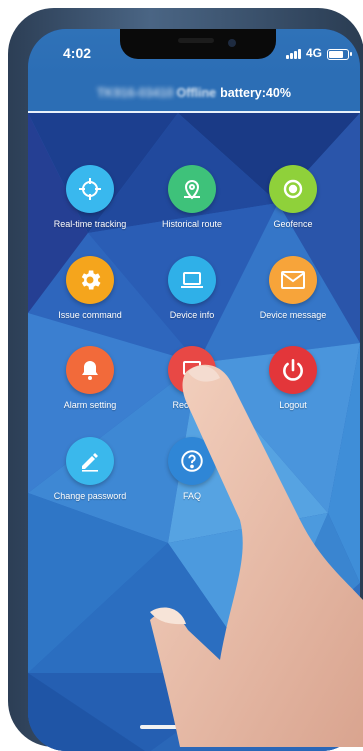 Image resolution: width=363 pixels, height=751 pixels. What do you see at coordinates (90, 224) in the screenshot?
I see `menu-item-label: Real-time tracking` at bounding box center [90, 224].